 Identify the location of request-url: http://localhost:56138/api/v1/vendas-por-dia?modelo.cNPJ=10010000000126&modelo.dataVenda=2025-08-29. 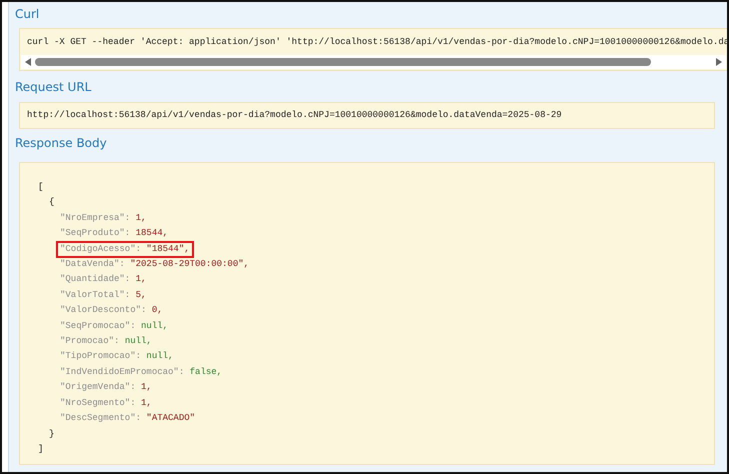
(294, 115).